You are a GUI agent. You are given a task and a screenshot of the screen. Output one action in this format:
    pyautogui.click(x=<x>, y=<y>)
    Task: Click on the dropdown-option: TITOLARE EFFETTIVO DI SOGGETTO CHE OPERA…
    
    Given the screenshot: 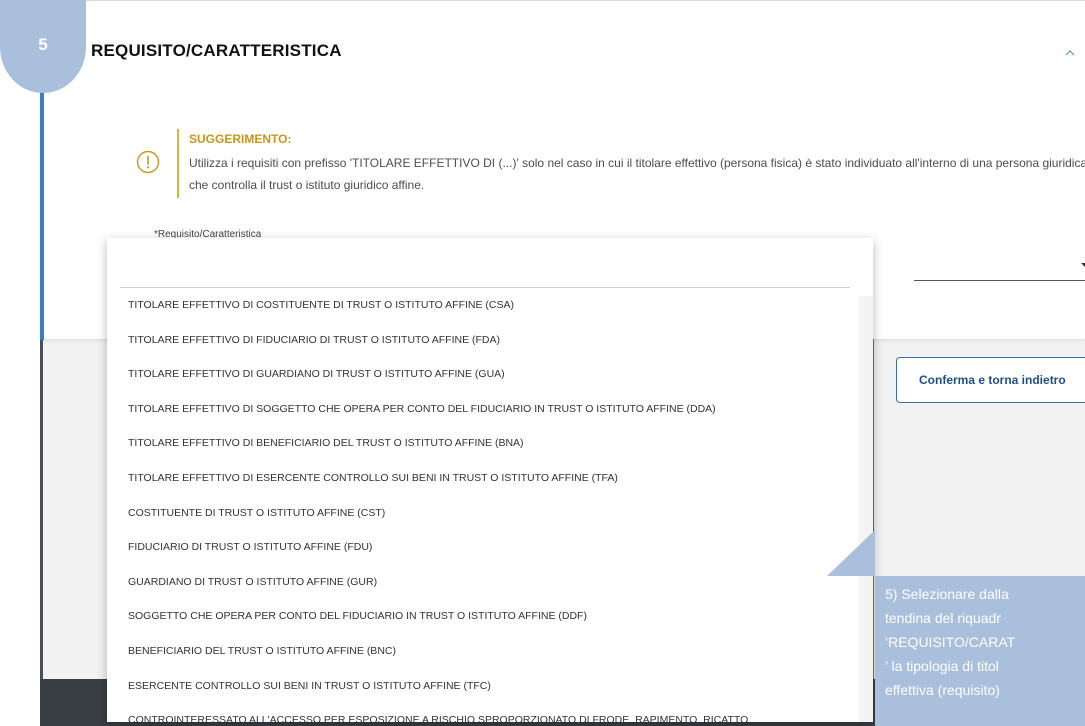 What is the action you would take?
    pyautogui.click(x=483, y=409)
    